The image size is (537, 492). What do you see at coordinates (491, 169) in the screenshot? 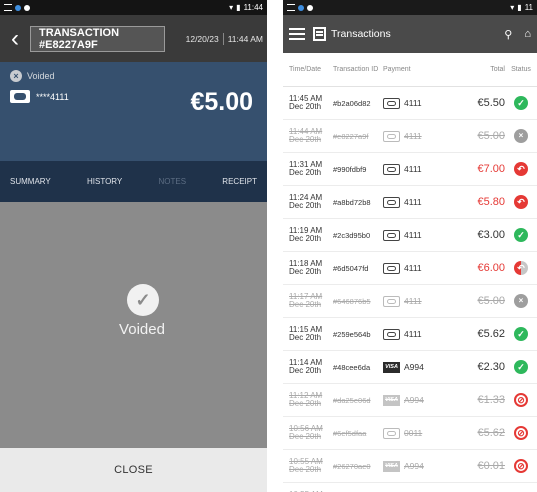
I see `row-total: €7.00` at bounding box center [491, 169].